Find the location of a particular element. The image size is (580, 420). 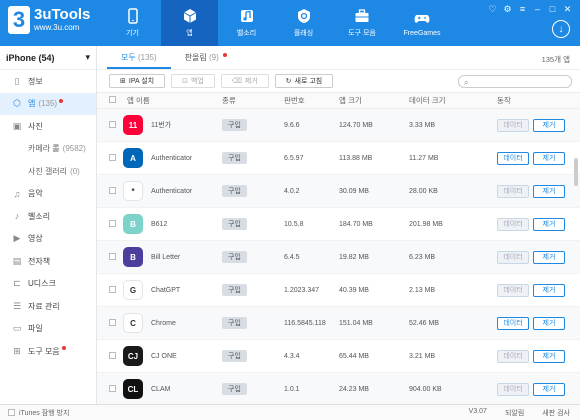

nav-ringtones: 벨소리 is located at coordinates (246, 23).